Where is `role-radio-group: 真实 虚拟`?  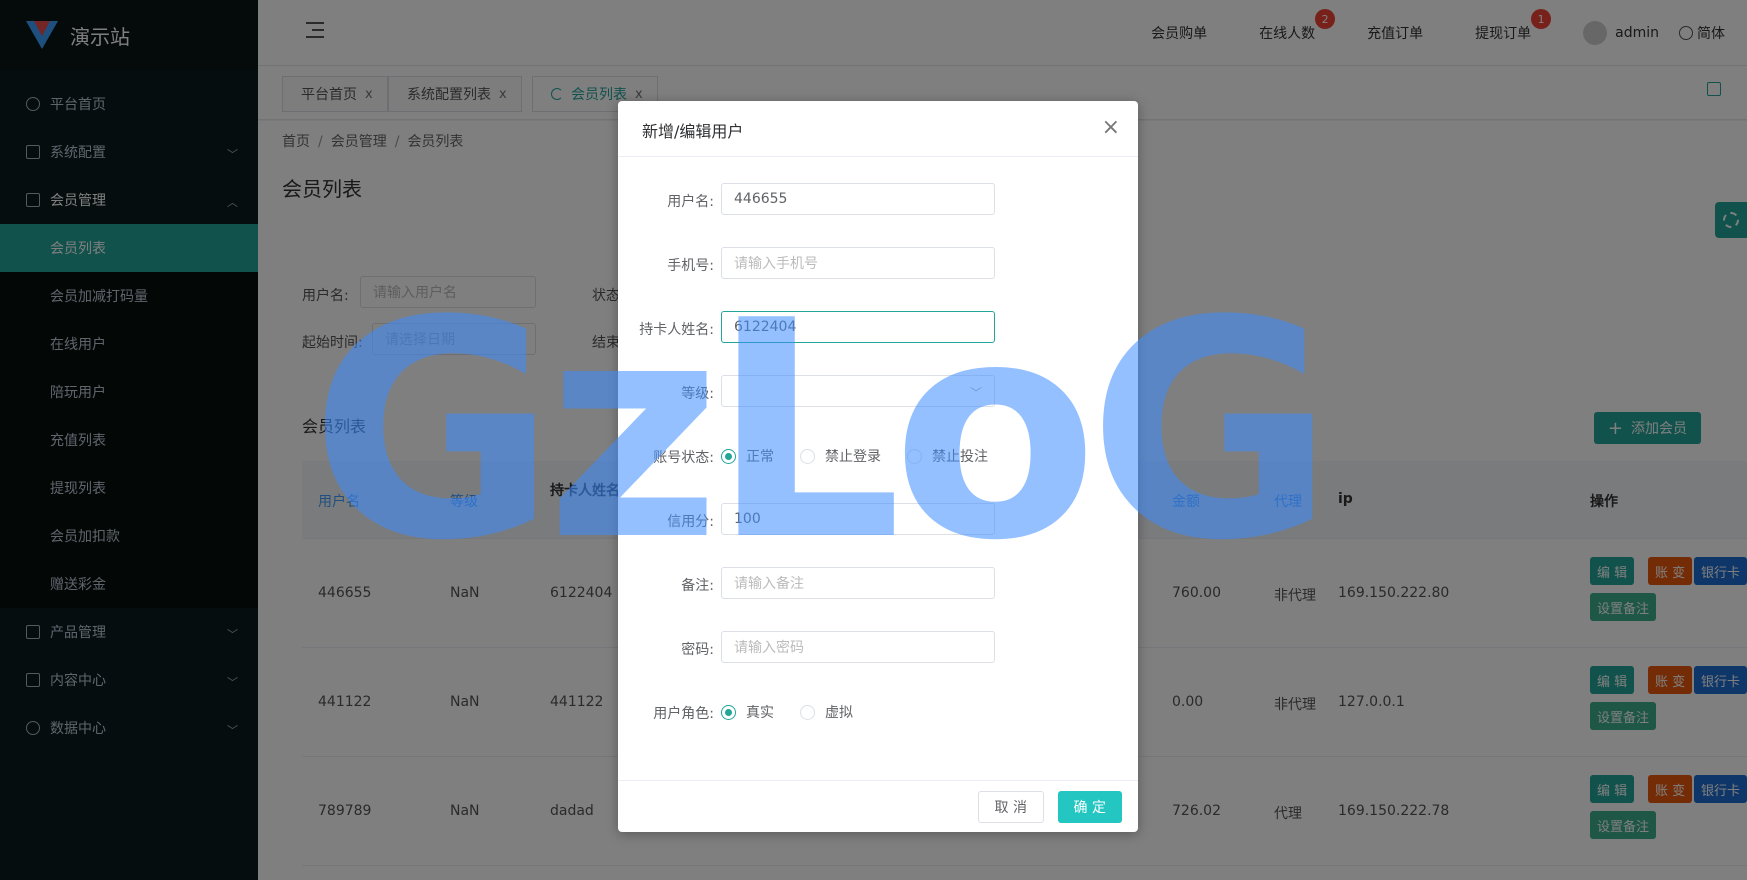
role-radio-group: 真实 虚拟 is located at coordinates (800, 712).